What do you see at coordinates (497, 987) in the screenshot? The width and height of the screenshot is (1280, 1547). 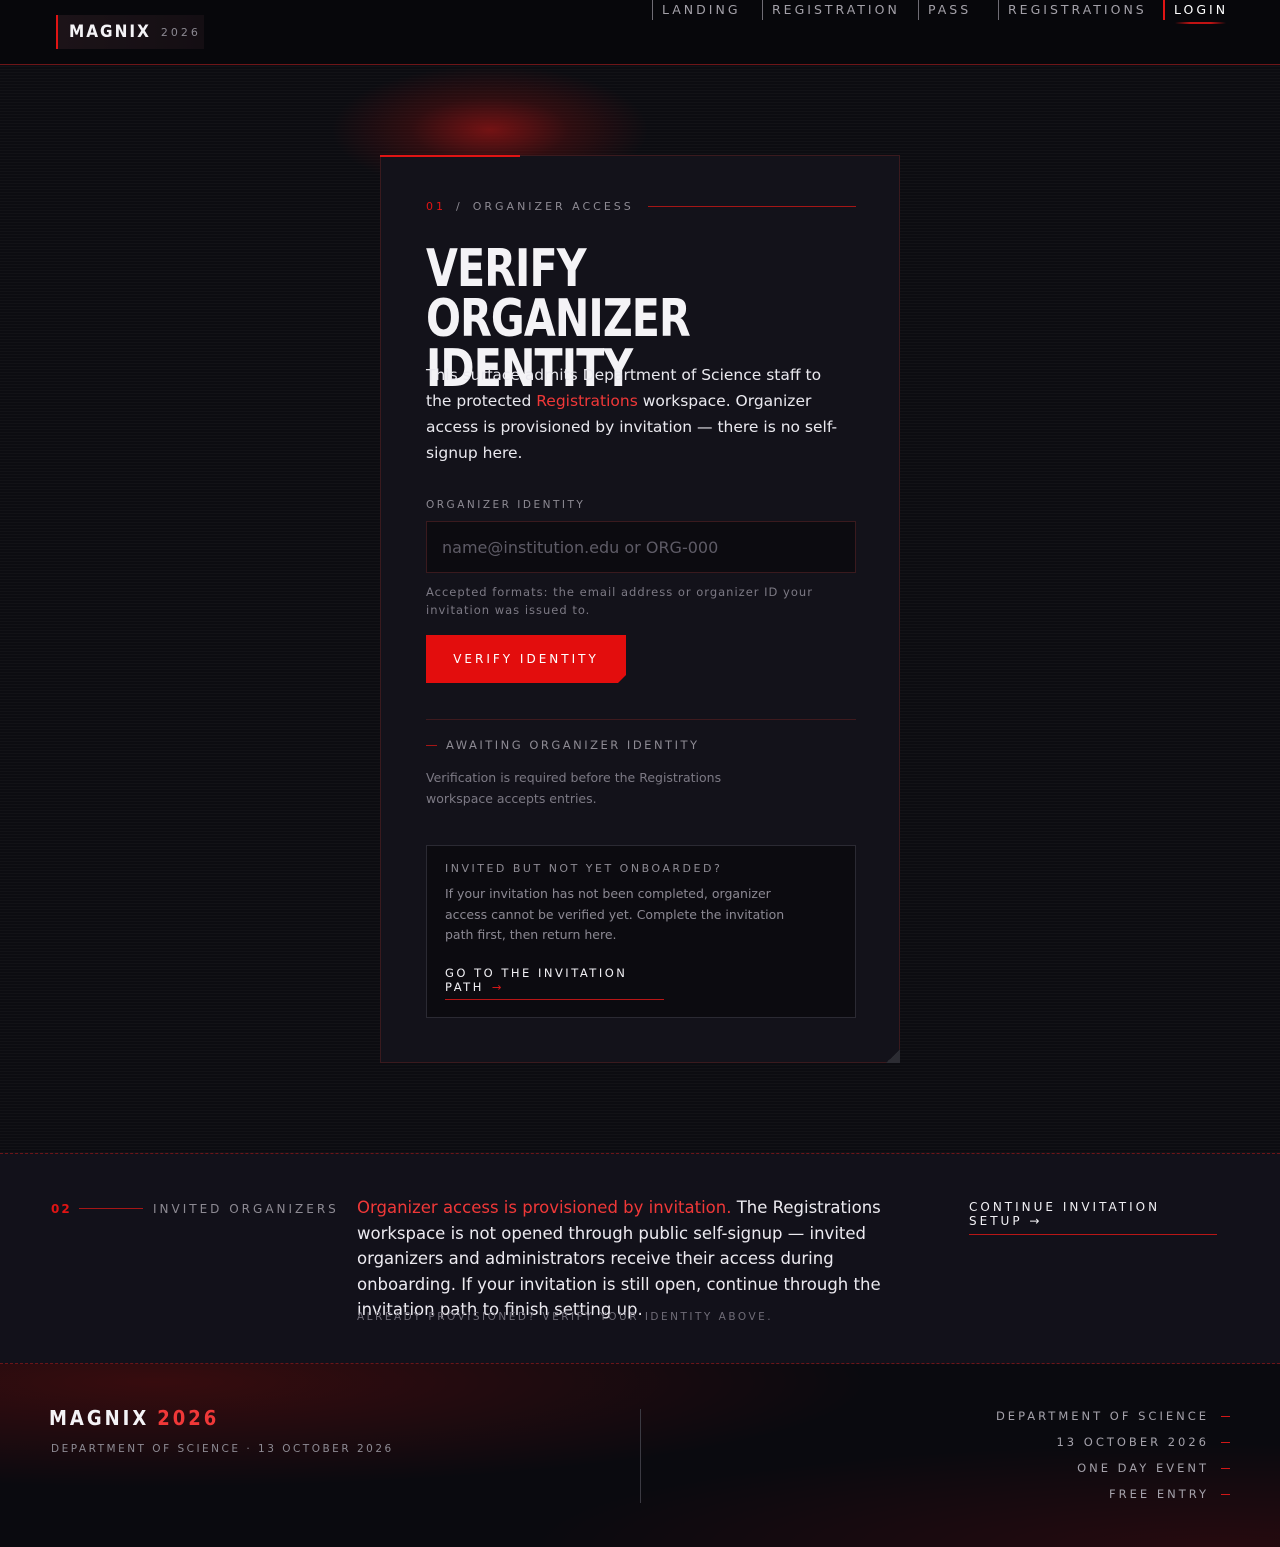 I see `arrow-right-icon: →` at bounding box center [497, 987].